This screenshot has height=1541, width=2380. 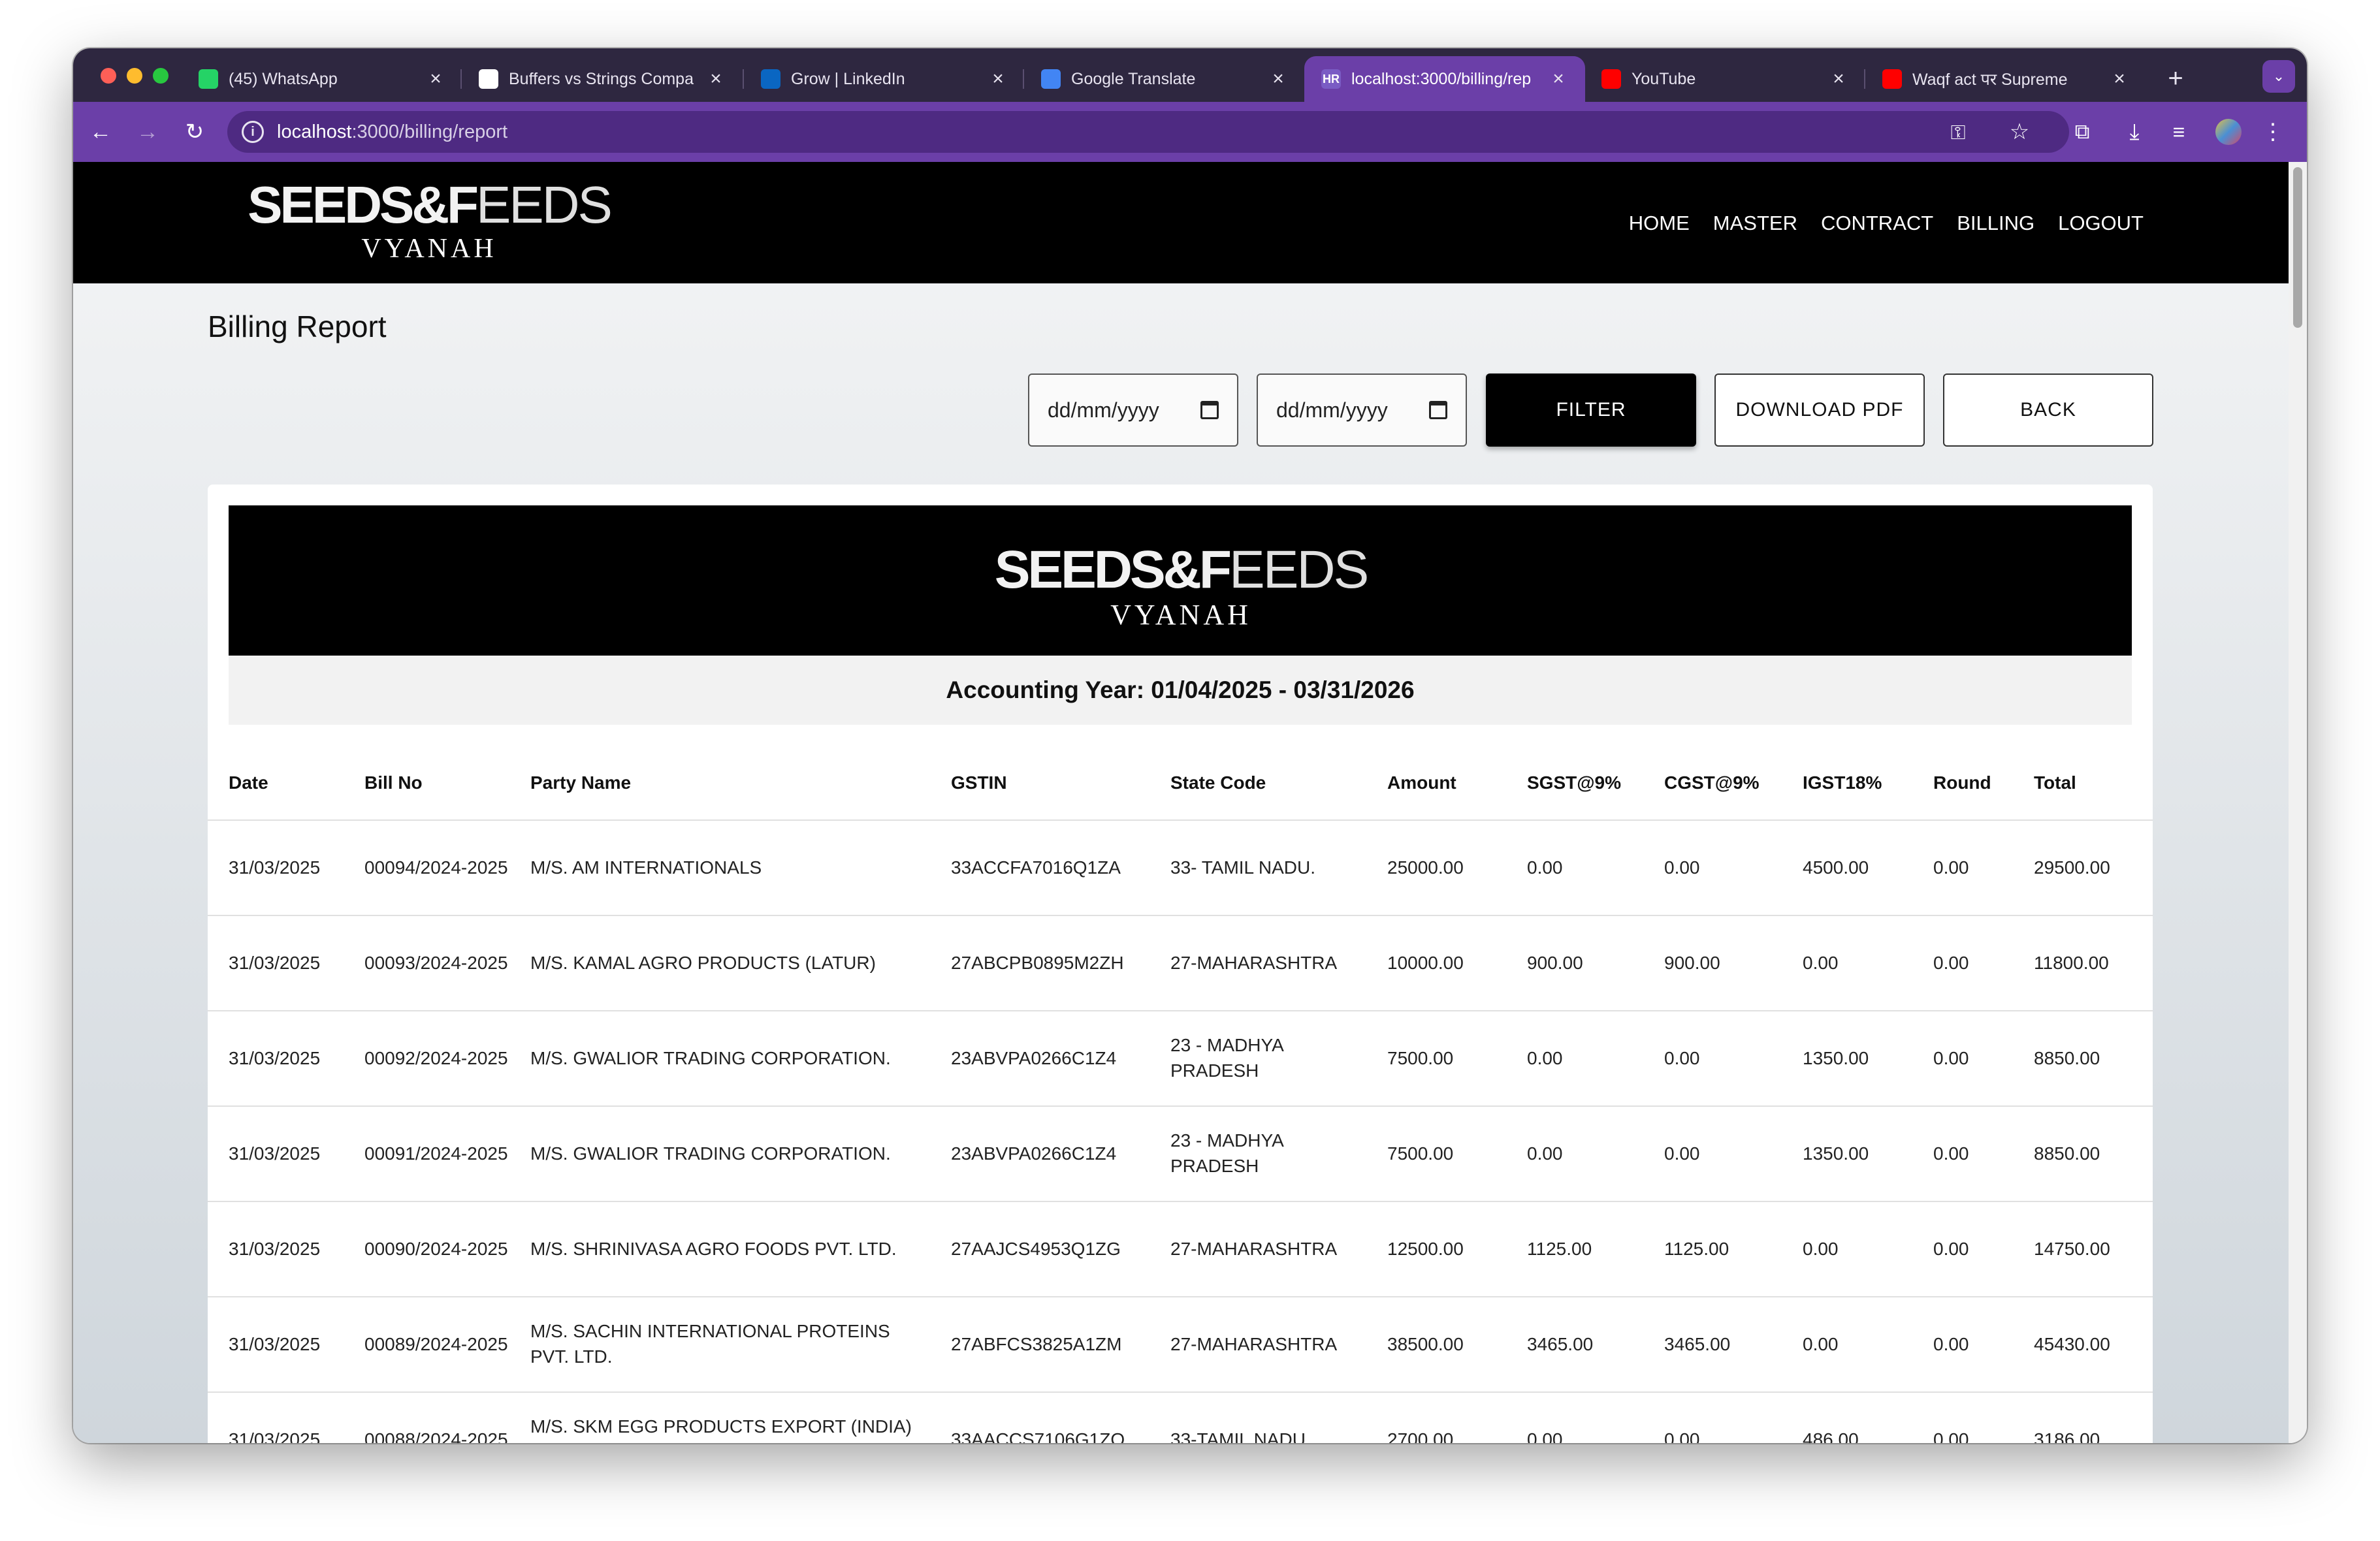 I want to click on column-header: Total, so click(x=2083, y=783).